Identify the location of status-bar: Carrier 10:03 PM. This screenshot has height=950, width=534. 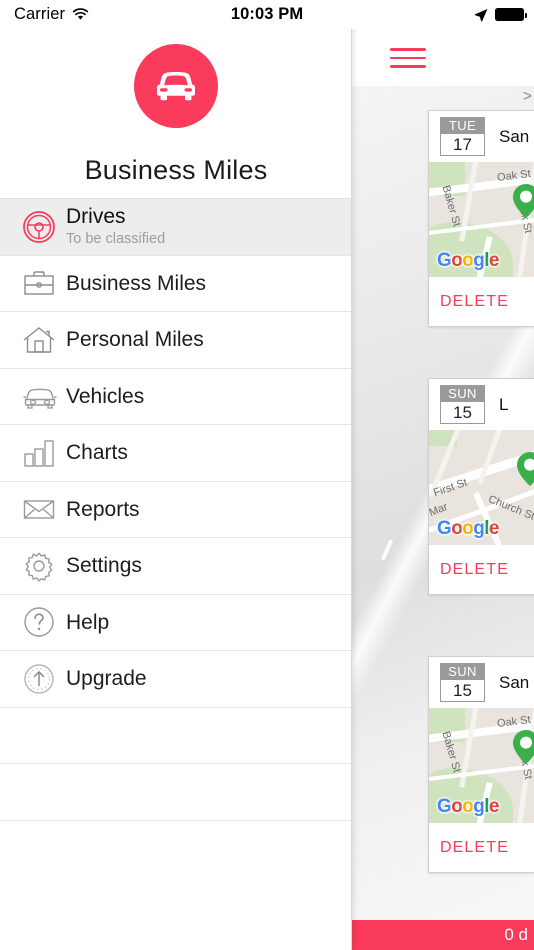
(267, 14).